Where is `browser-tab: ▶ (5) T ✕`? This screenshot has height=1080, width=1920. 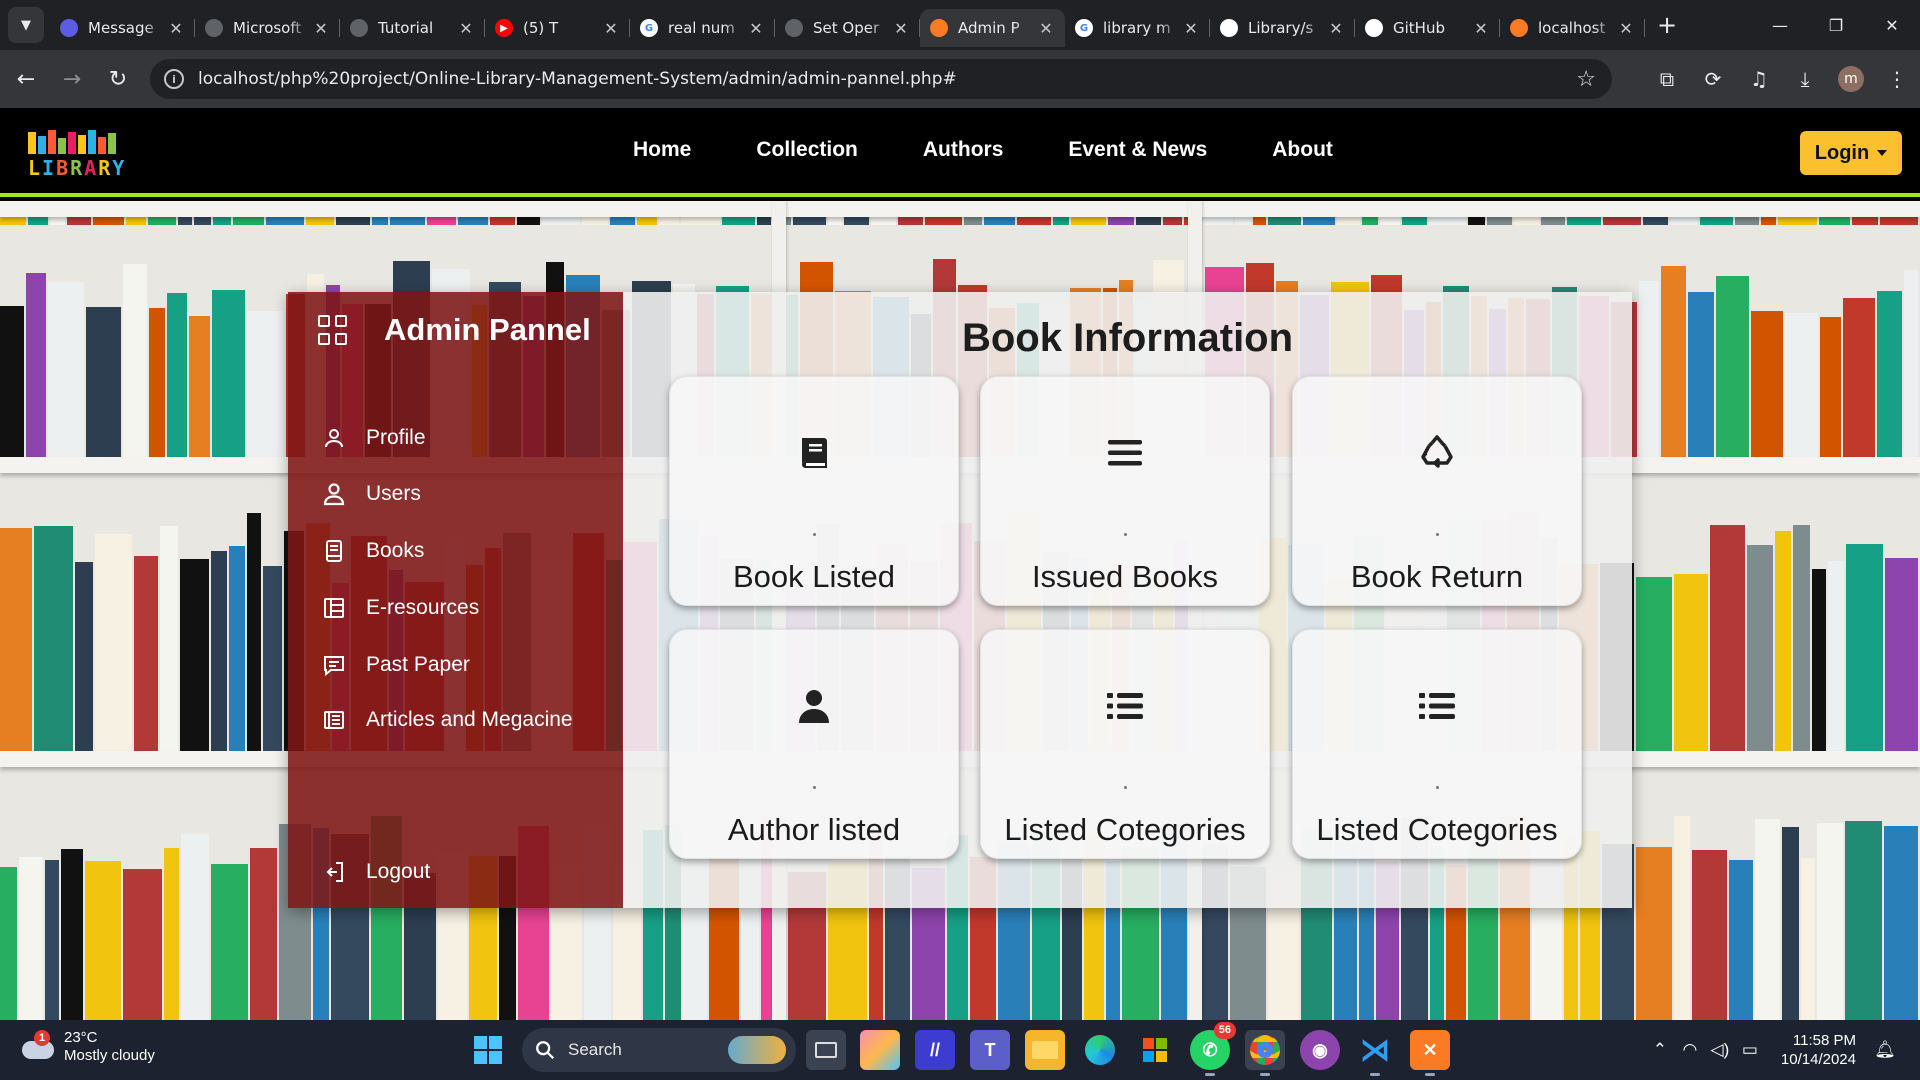
browser-tab: ▶ (5) T ✕ is located at coordinates (557, 28).